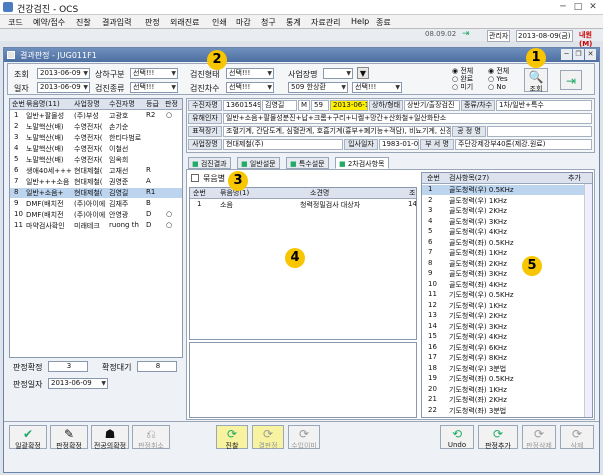 This screenshot has width=603, height=475. Describe the element at coordinates (199, 193) in the screenshot. I see `bundle-col-seq: 순번` at that location.